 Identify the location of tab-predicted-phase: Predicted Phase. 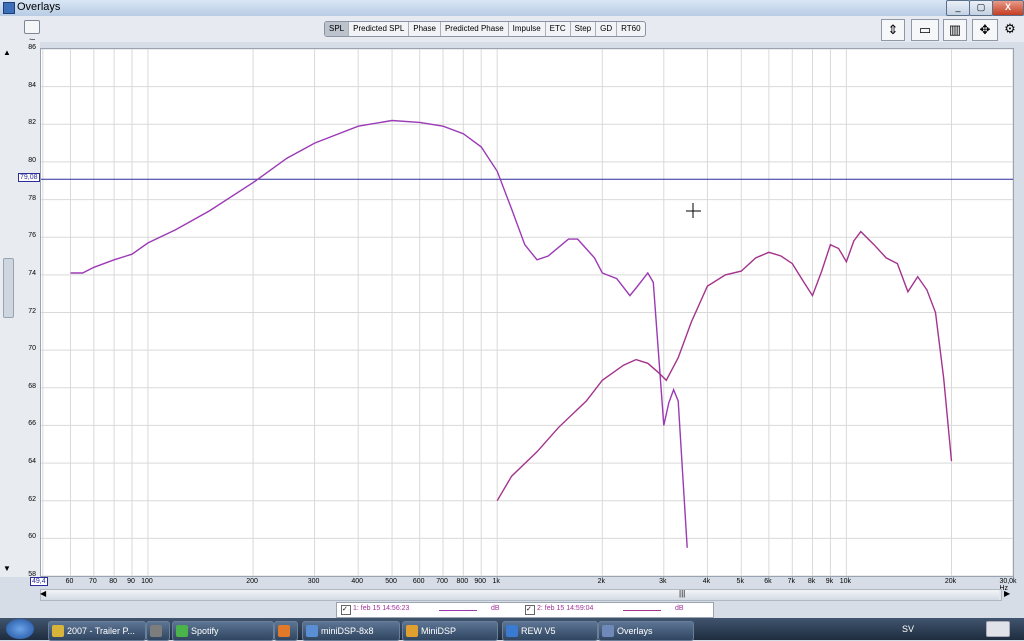
(475, 29).